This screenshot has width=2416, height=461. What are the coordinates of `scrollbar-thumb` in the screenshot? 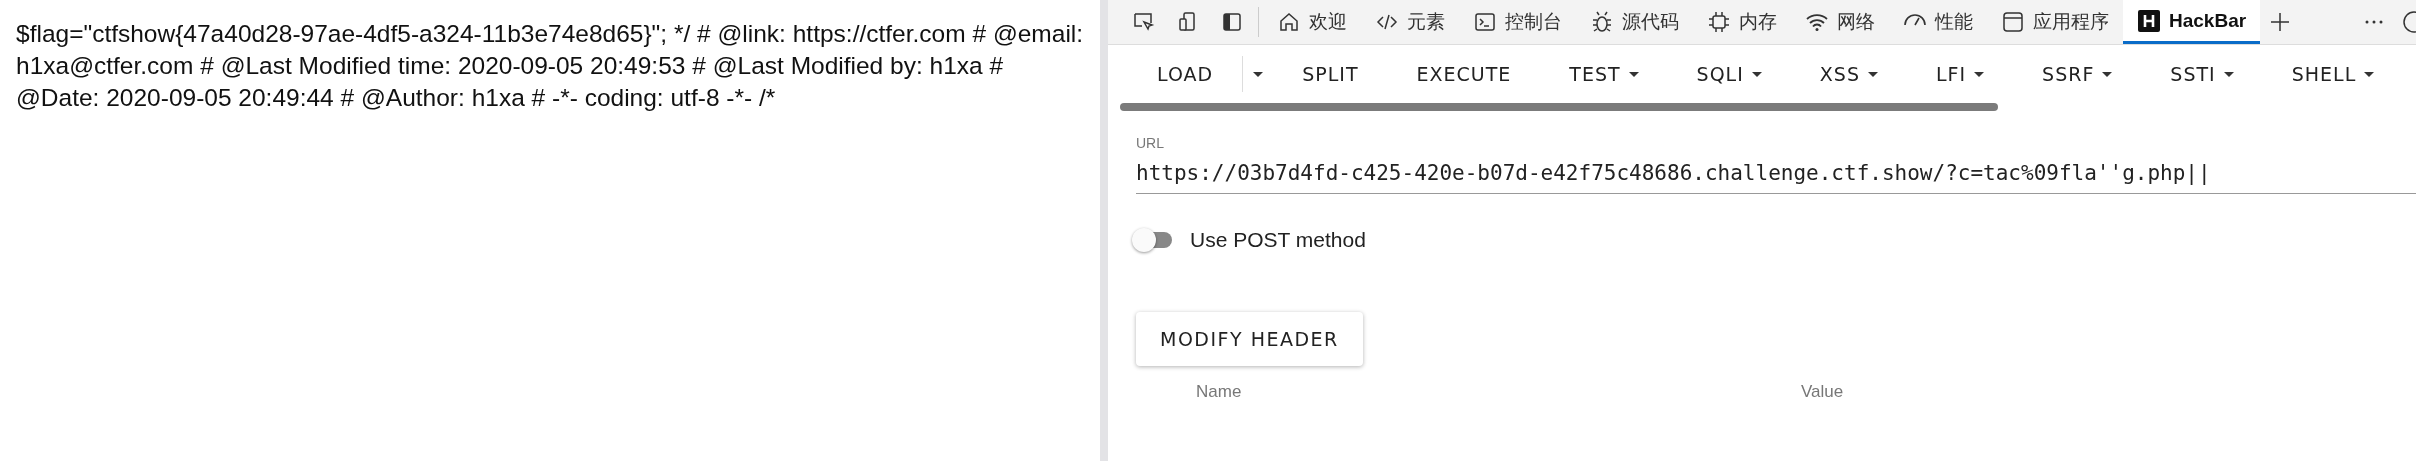 It's located at (1559, 107).